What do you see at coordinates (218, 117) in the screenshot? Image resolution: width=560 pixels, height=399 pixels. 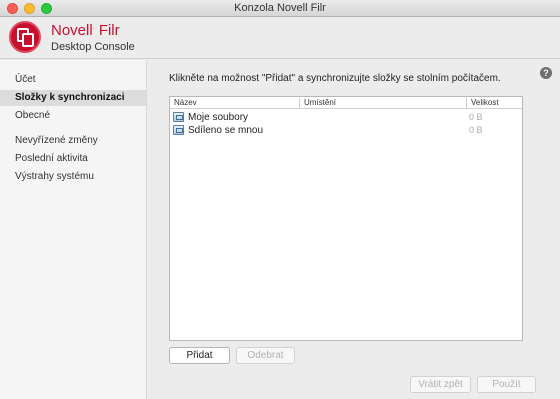 I see `row-name: Moje soubory` at bounding box center [218, 117].